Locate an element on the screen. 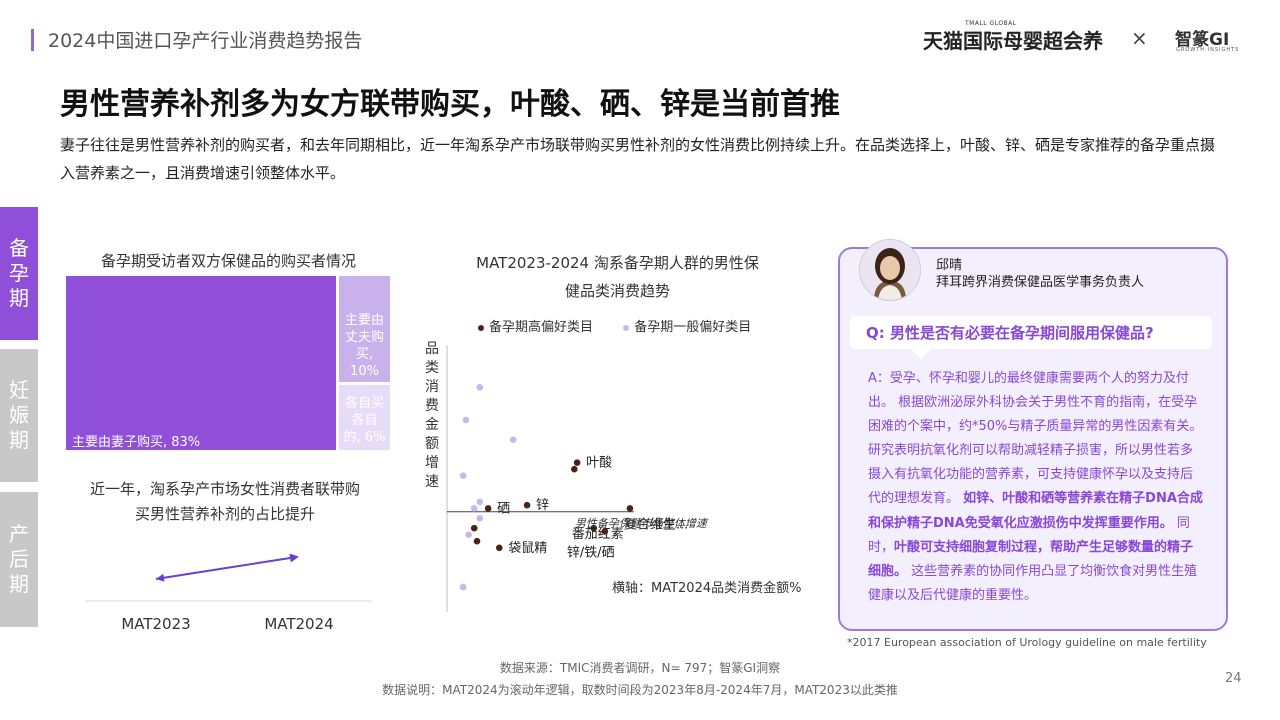 This screenshot has width=1280, height=720. answer-part: 这些营养素的协同作用凸显了均衡饮食对男性生殖健康以及后代健康的重要性。 is located at coordinates (1033, 583).